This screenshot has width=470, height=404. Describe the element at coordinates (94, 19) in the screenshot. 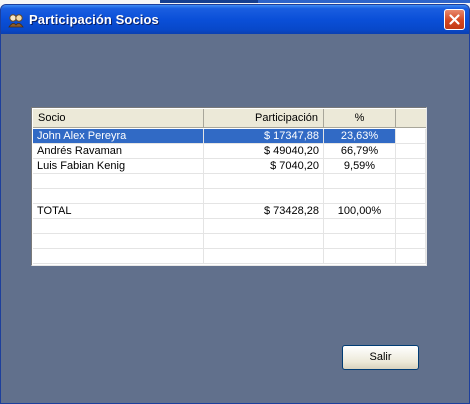

I see `window-title: Participación Socios` at that location.